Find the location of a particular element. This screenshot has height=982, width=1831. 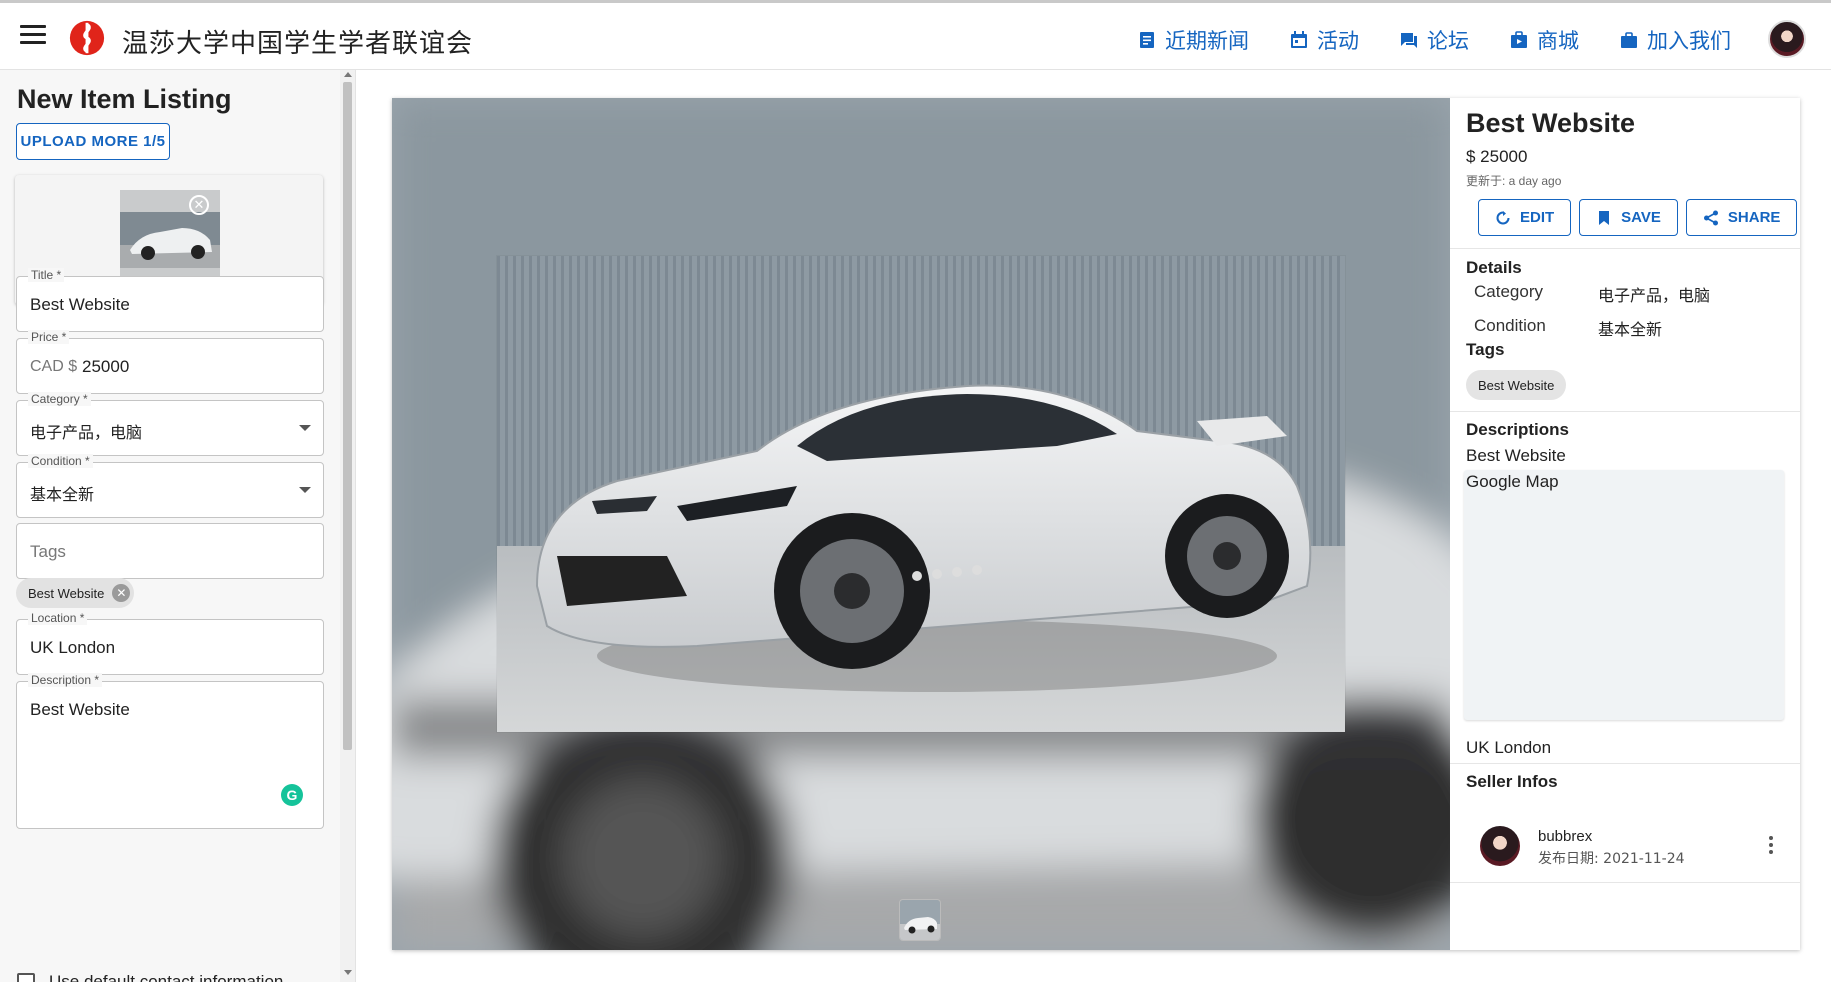

store-icon is located at coordinates (1519, 39).